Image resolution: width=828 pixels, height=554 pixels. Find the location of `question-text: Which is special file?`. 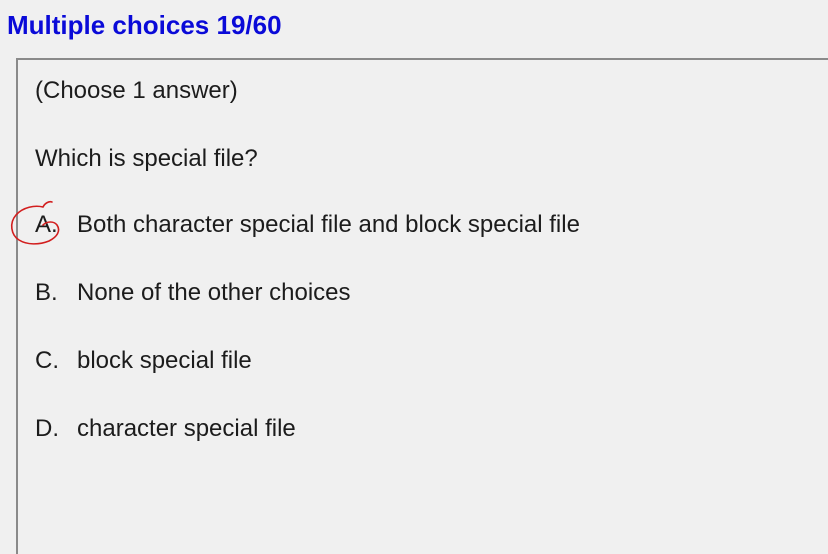

question-text: Which is special file? is located at coordinates (146, 158).